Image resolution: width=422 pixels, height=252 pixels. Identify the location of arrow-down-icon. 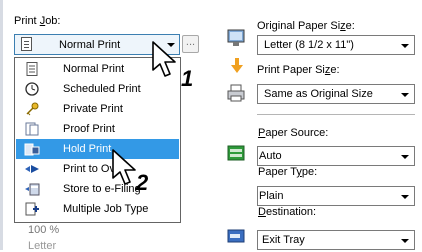
(237, 65).